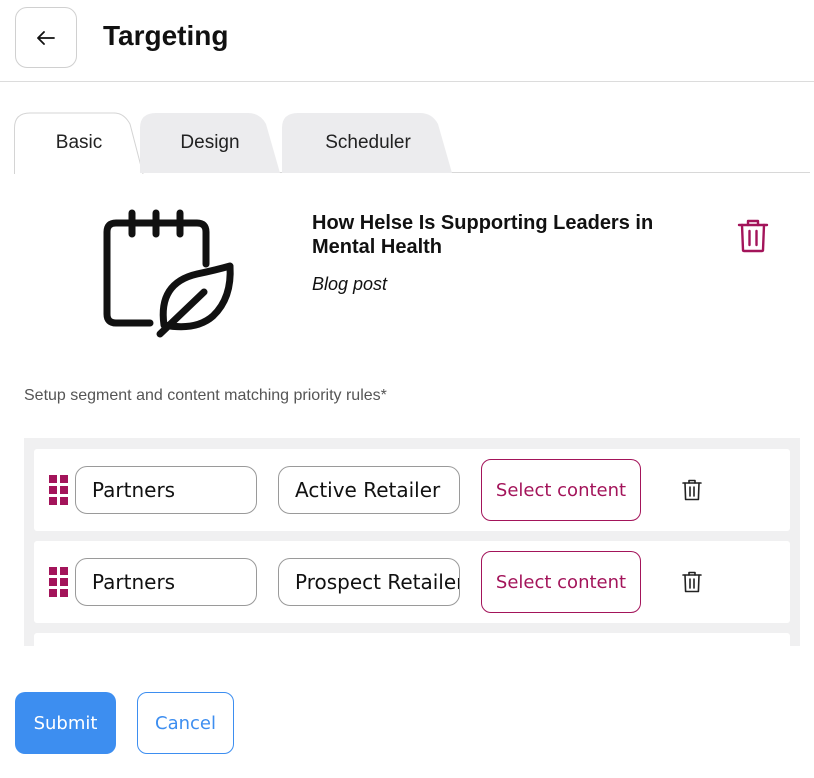 The image size is (814, 778). What do you see at coordinates (369, 490) in the screenshot?
I see `subsegment-field: Active Retailer` at bounding box center [369, 490].